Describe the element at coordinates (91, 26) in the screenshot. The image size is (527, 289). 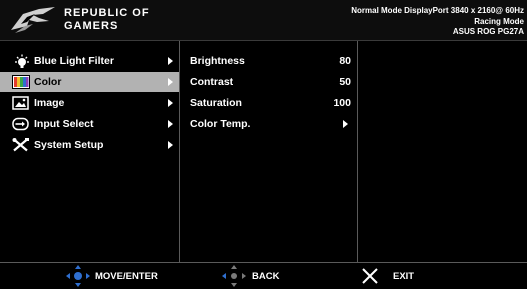
I see `brand-line-2: GAMERS` at that location.